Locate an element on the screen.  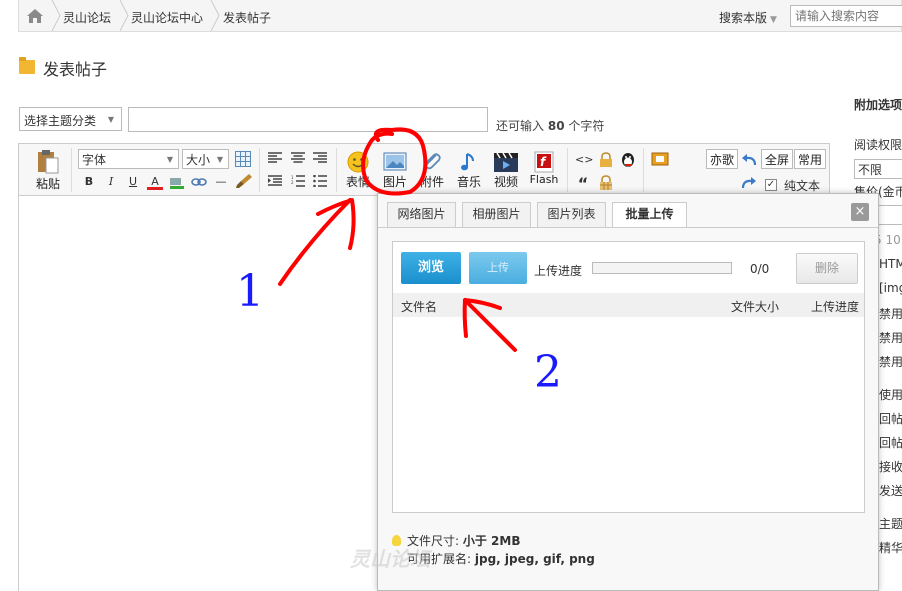
smiley-icon is located at coordinates (358, 162).